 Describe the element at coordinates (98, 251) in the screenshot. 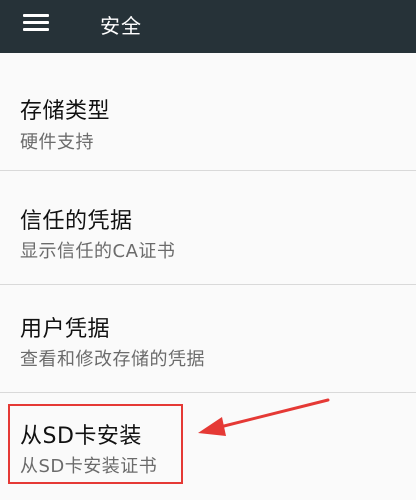

I see `list-item-subtitle: 显示信任的CA证书` at that location.